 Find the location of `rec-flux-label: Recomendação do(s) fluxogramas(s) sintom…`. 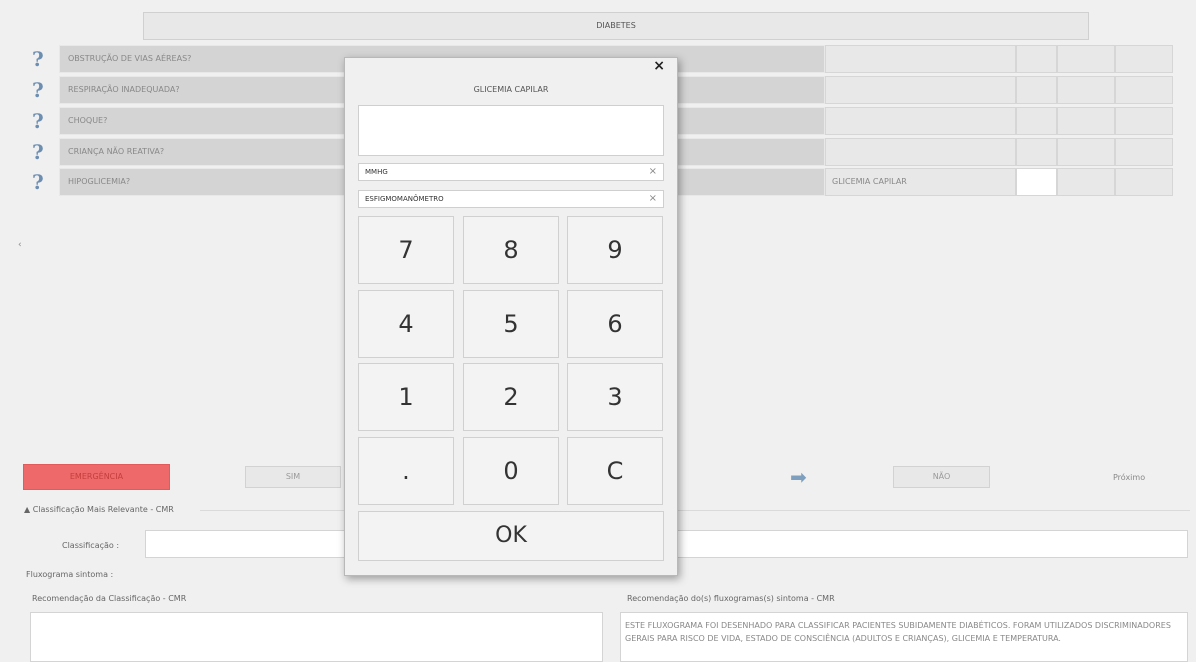

rec-flux-label: Recomendação do(s) fluxogramas(s) sintom… is located at coordinates (731, 598).